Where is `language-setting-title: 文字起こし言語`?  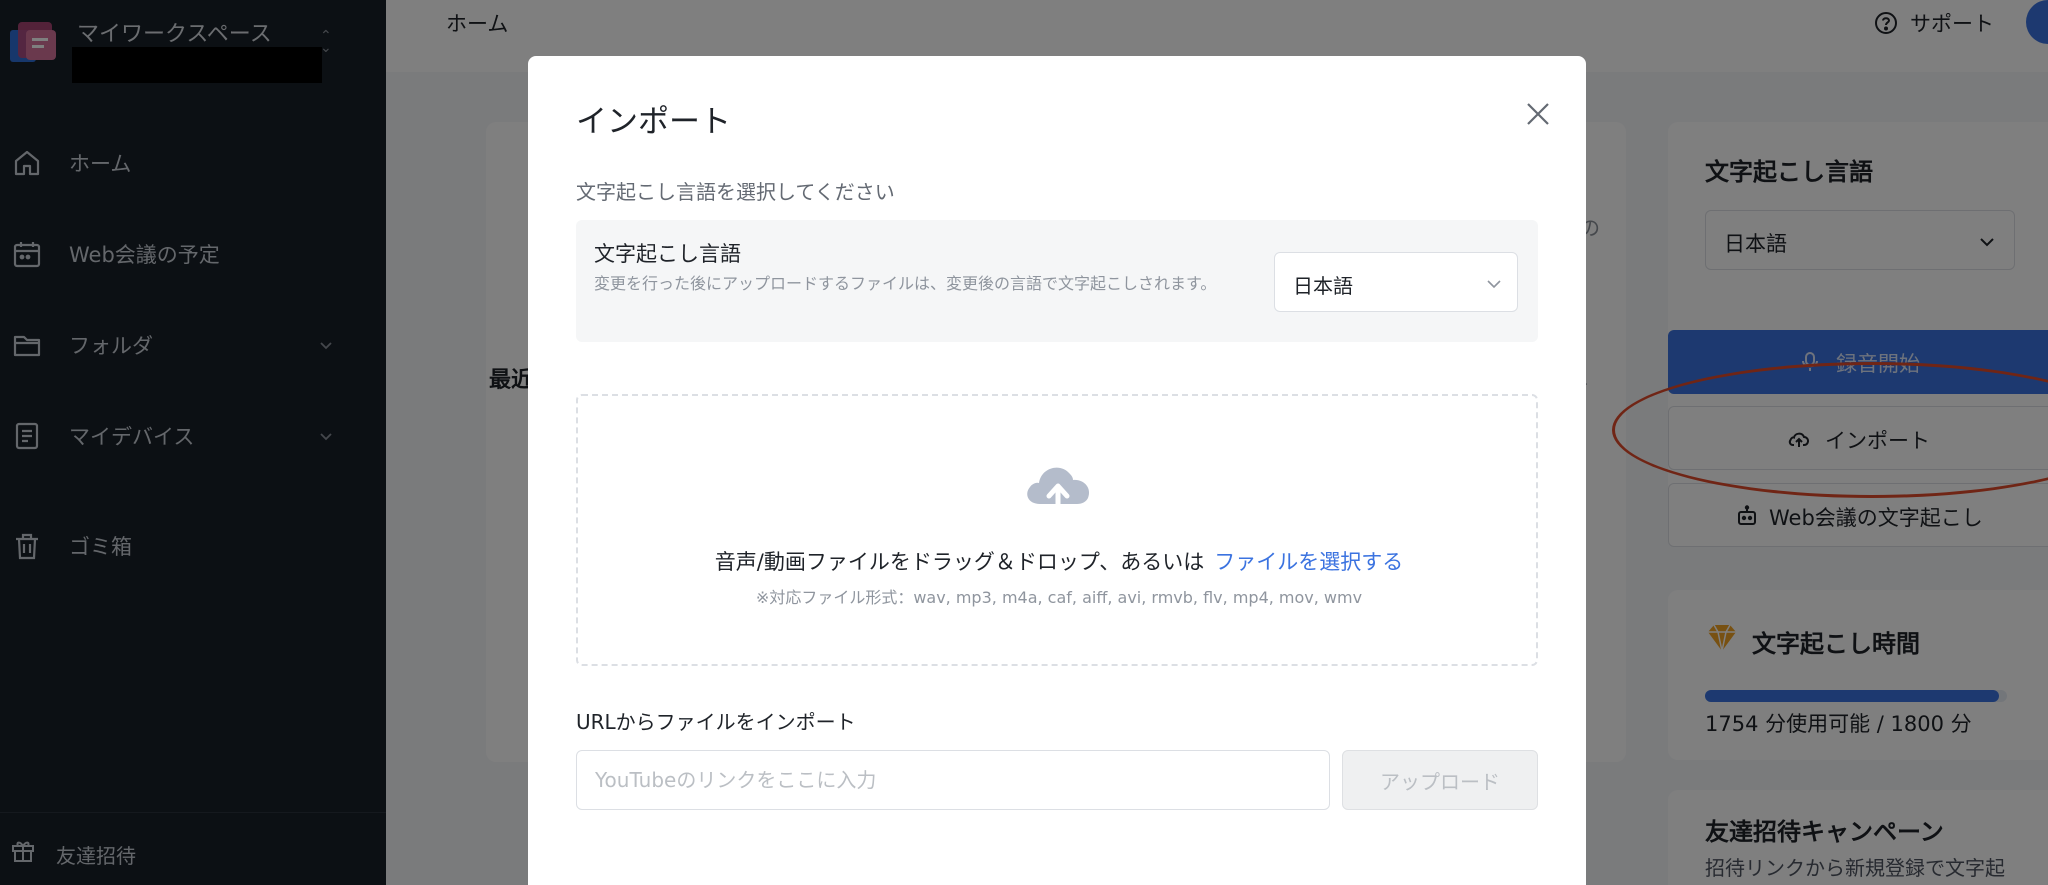 language-setting-title: 文字起こし言語 is located at coordinates (667, 254).